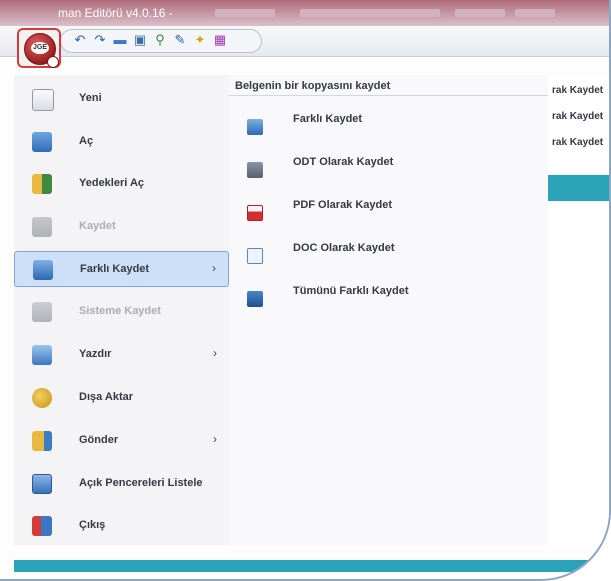  Describe the element at coordinates (344, 248) in the screenshot. I see `submenu-item-label: DOC Olarak Kaydet` at that location.